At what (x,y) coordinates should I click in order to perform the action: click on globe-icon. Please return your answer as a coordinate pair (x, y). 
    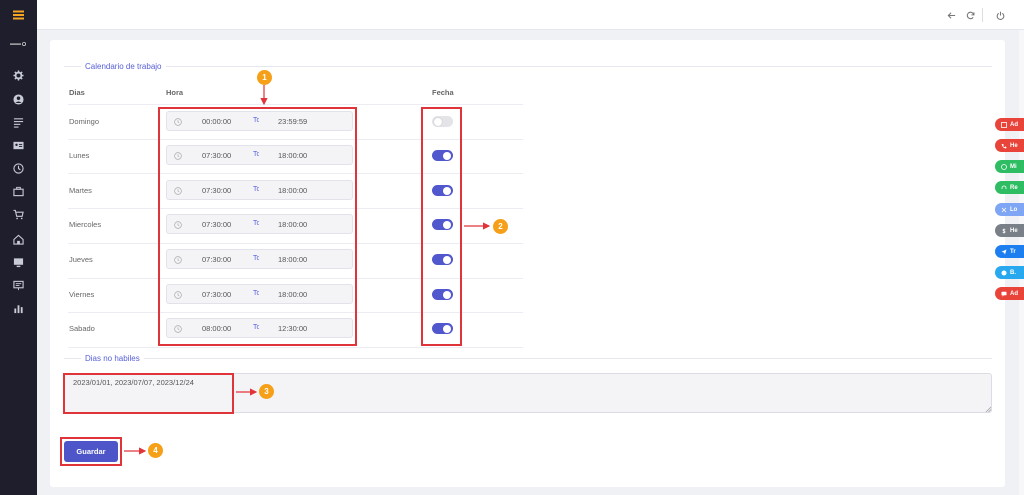
    Looking at the image, I should click on (1004, 273).